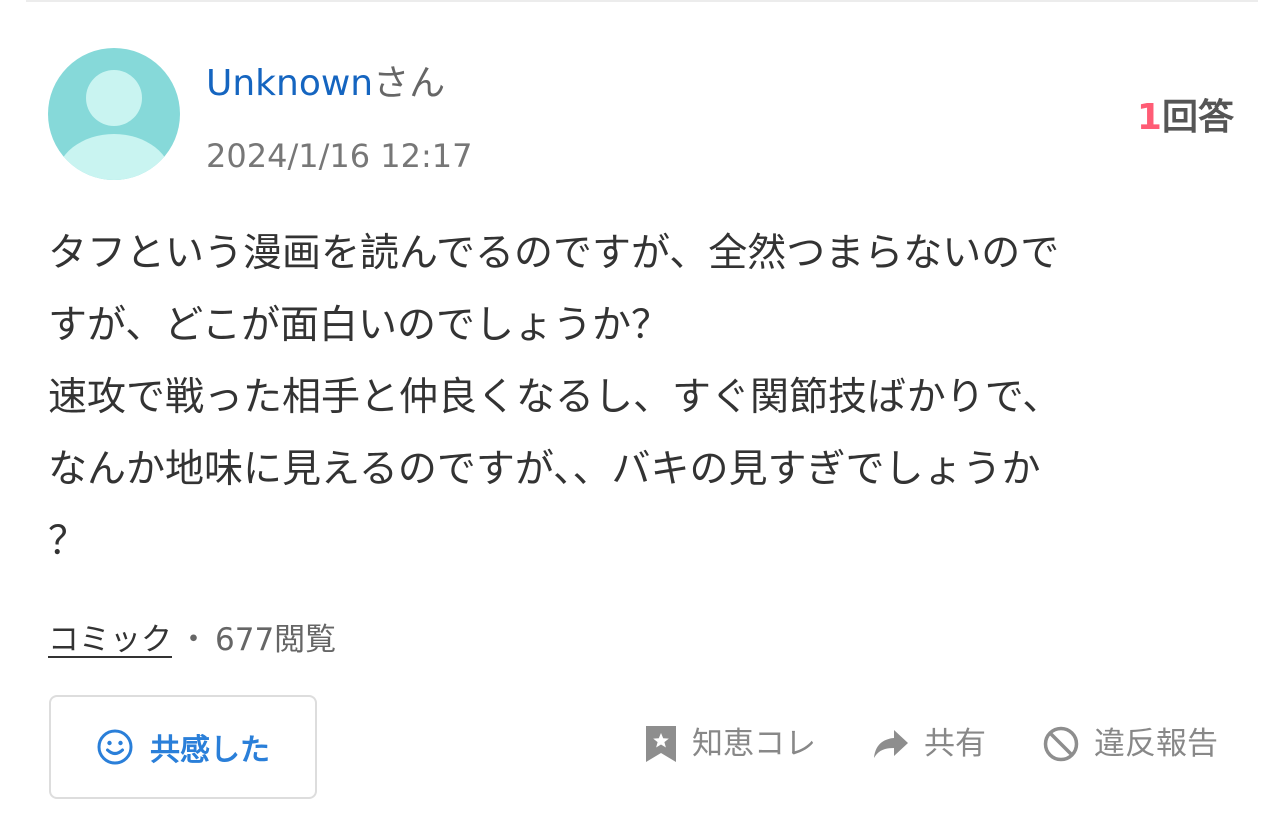 This screenshot has width=1284, height=836. Describe the element at coordinates (210, 750) in the screenshot. I see `empathy-button-label: 共感した` at that location.